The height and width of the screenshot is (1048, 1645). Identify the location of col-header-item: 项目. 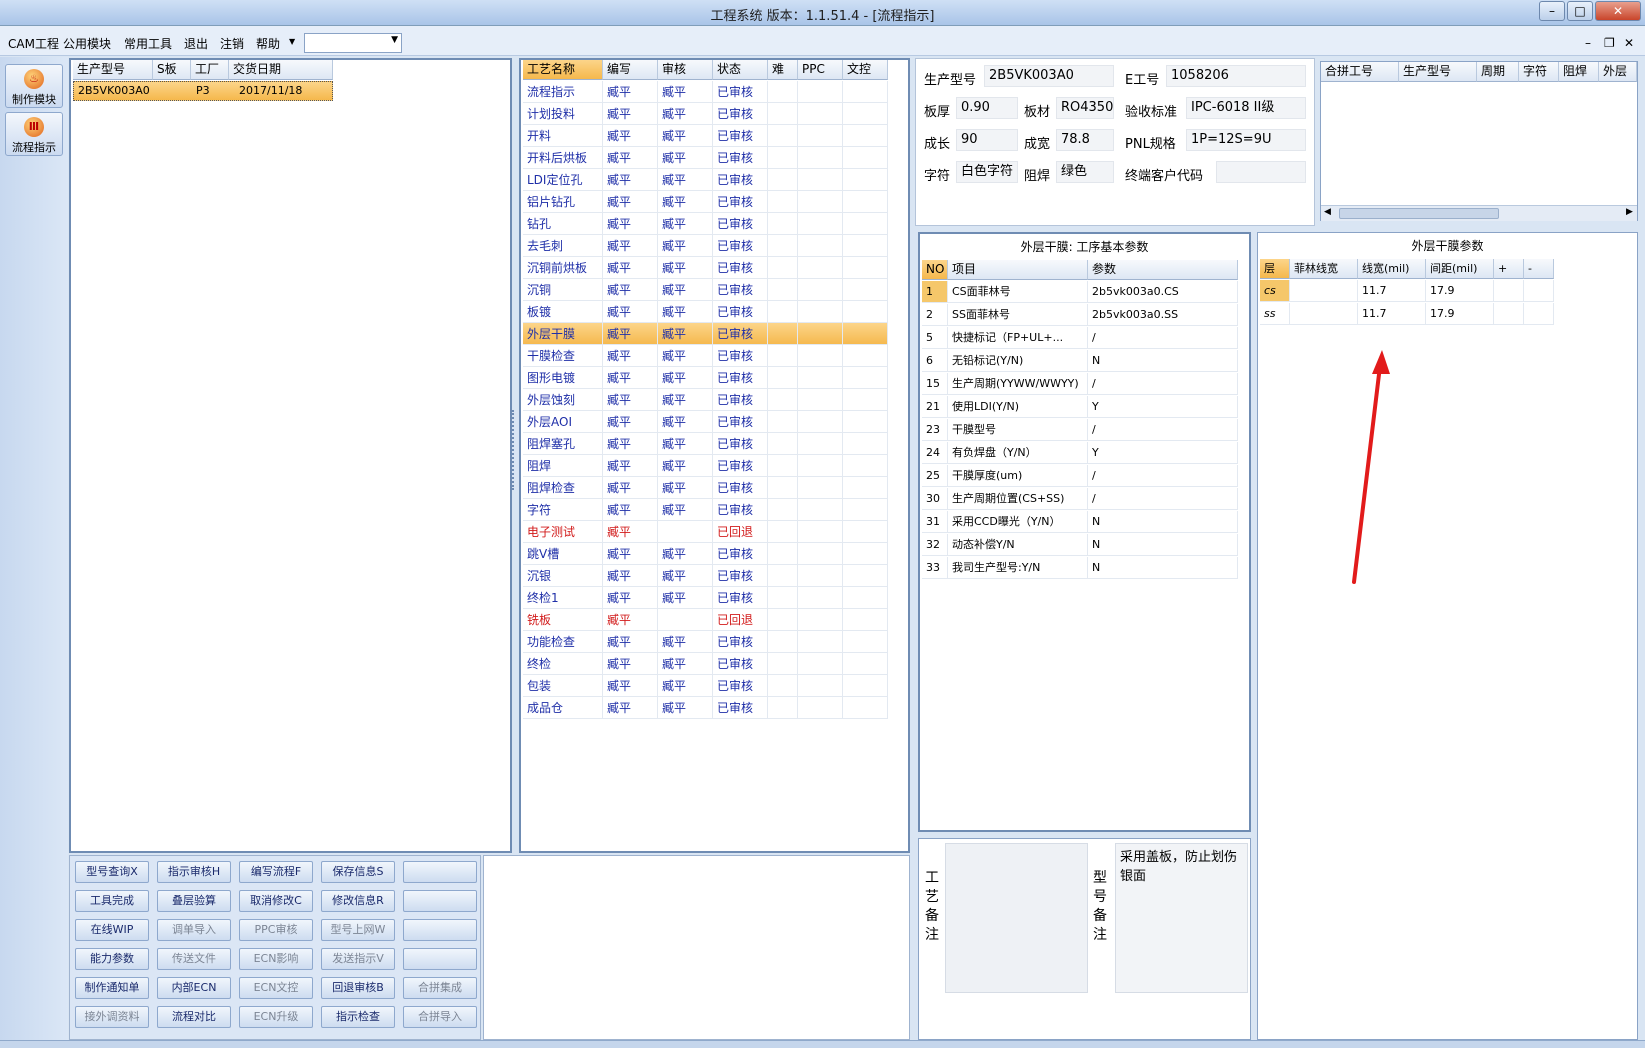
(1018, 270).